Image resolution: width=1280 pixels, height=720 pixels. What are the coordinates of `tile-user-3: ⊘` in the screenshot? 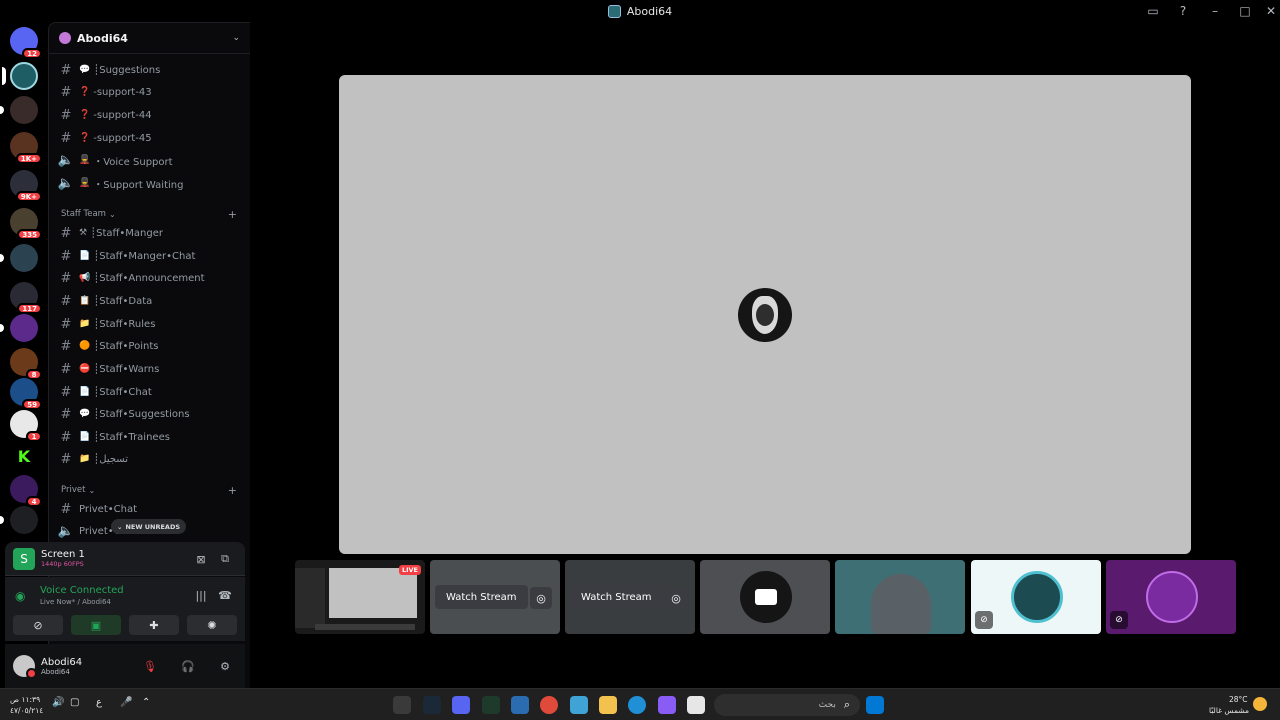 It's located at (1036, 597).